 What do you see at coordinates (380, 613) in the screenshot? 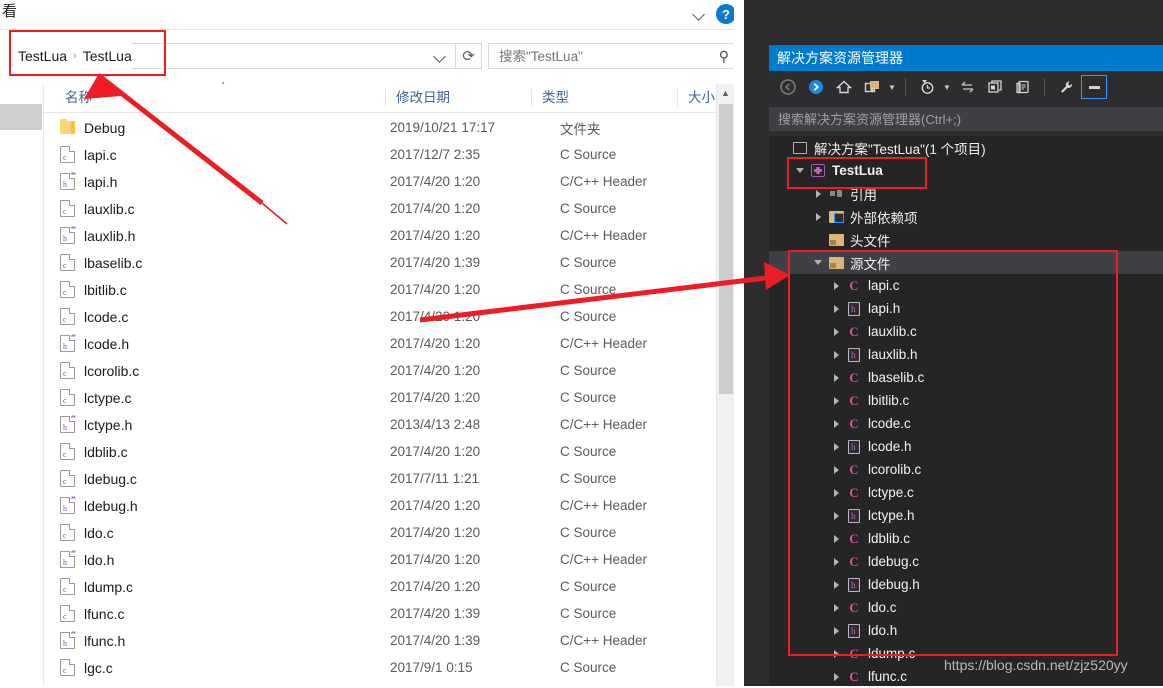
I see `file-row: lfunc.c 2017/4/20 1:39 C Source` at bounding box center [380, 613].